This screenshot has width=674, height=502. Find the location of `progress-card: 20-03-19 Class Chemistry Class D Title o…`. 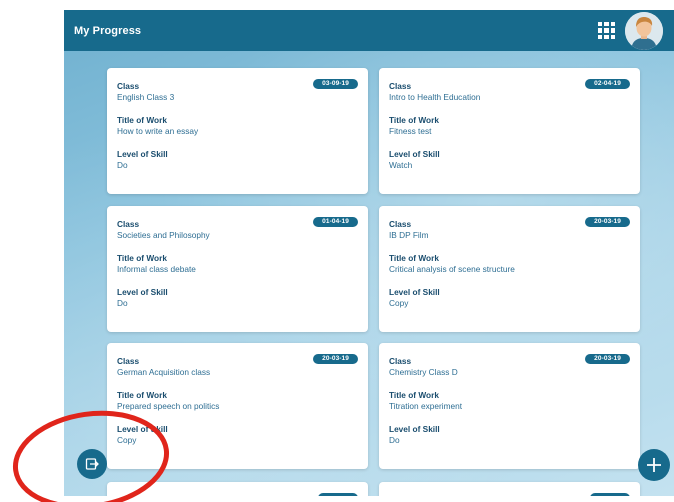

progress-card: 20-03-19 Class Chemistry Class D Title o… is located at coordinates (509, 406).